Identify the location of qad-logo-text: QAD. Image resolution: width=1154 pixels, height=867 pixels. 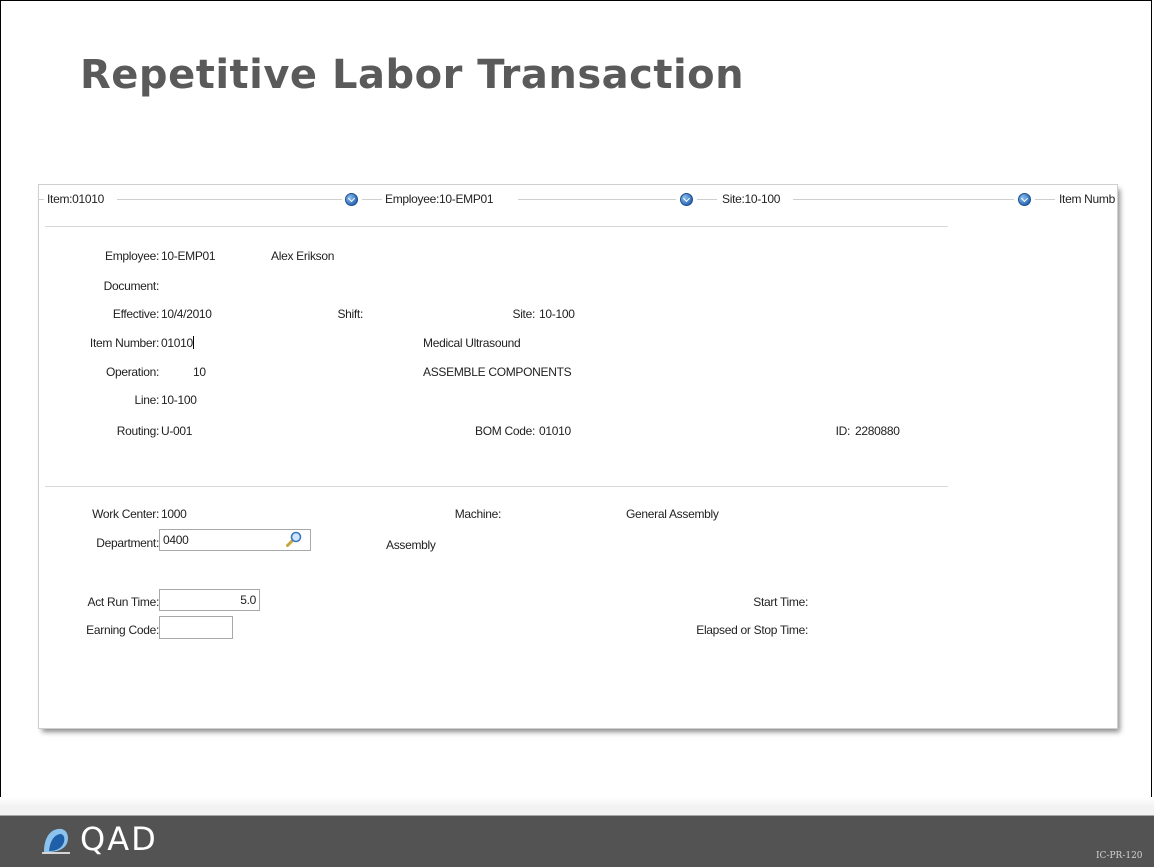
(119, 839).